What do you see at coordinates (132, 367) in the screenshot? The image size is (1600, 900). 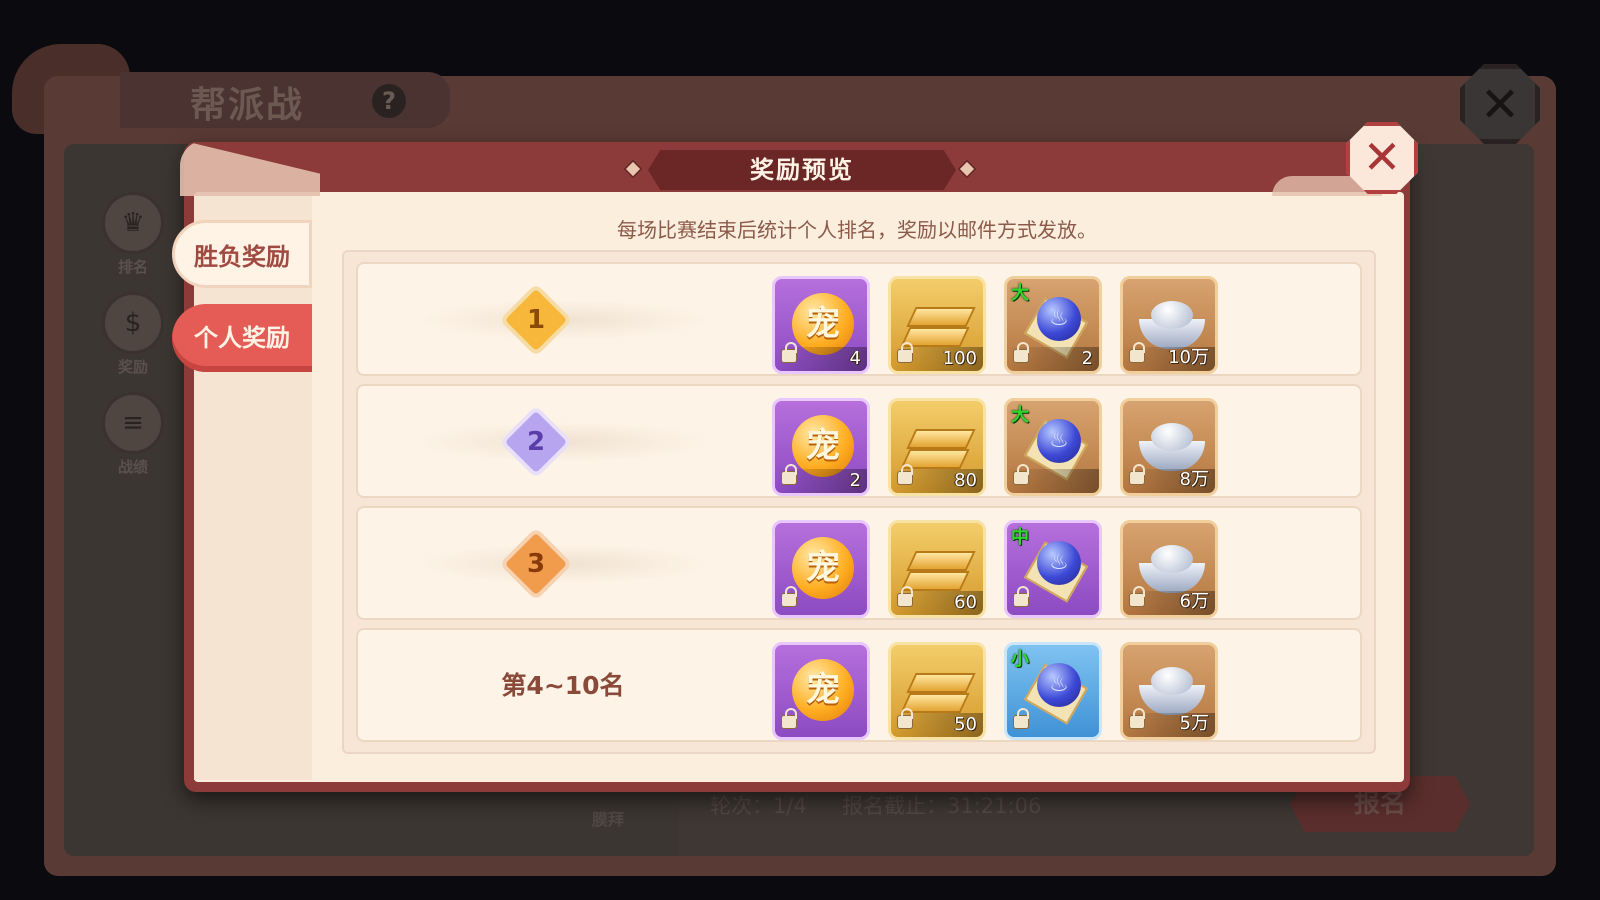 I see `side-menu-label: 奖励` at bounding box center [132, 367].